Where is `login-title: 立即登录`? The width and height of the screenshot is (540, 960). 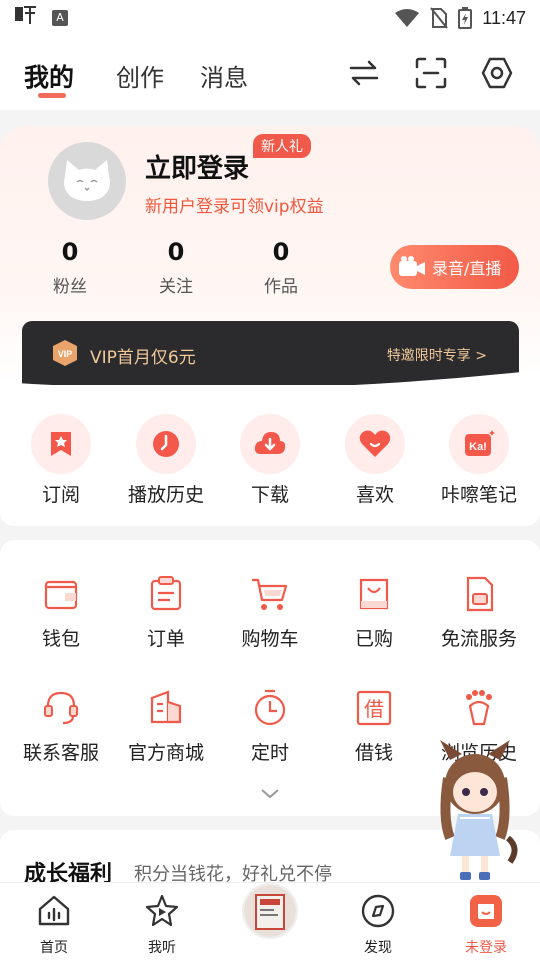 login-title: 立即登录 is located at coordinates (197, 166).